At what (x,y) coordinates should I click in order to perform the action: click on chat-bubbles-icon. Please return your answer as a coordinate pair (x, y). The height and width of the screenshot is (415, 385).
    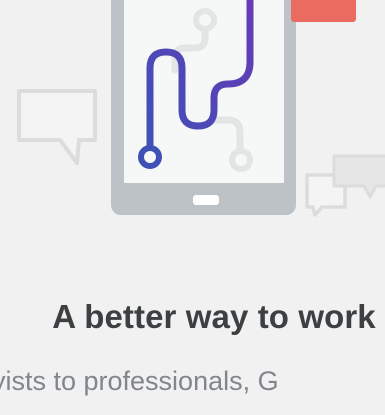
    Looking at the image, I should click on (345, 185).